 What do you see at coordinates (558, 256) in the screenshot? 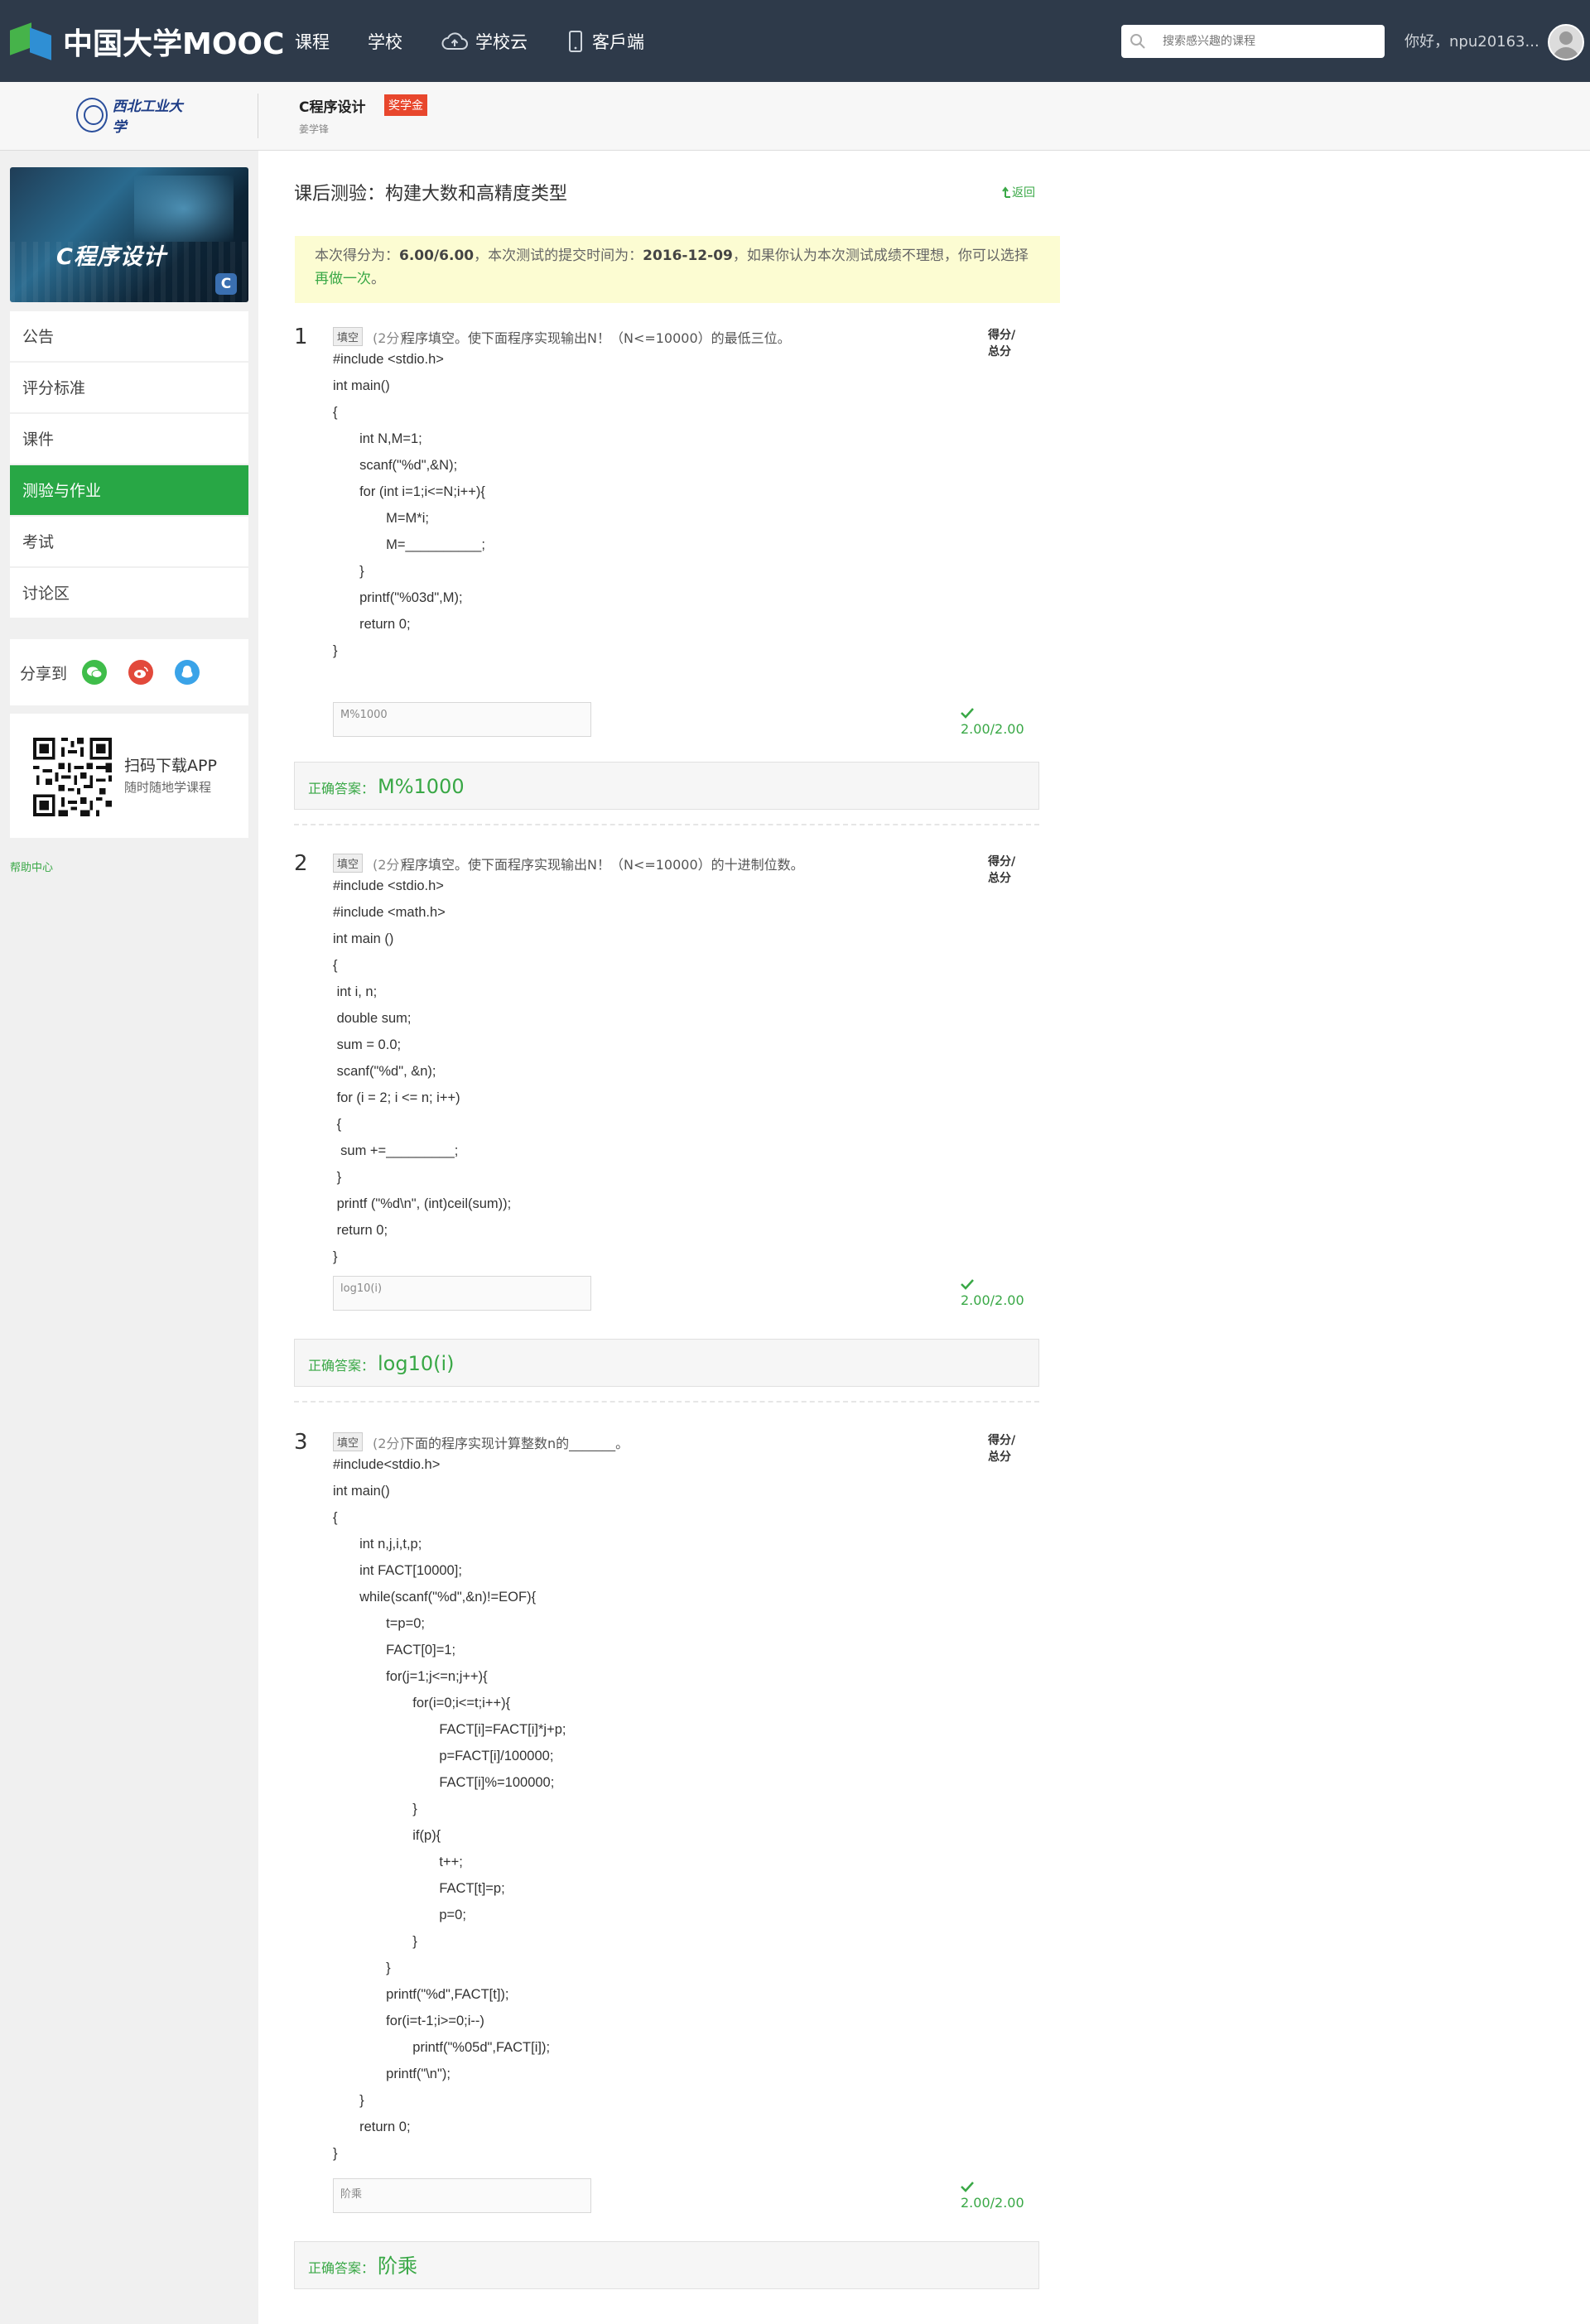
I see `notice-middle: ，本次测试的提交时间为：` at bounding box center [558, 256].